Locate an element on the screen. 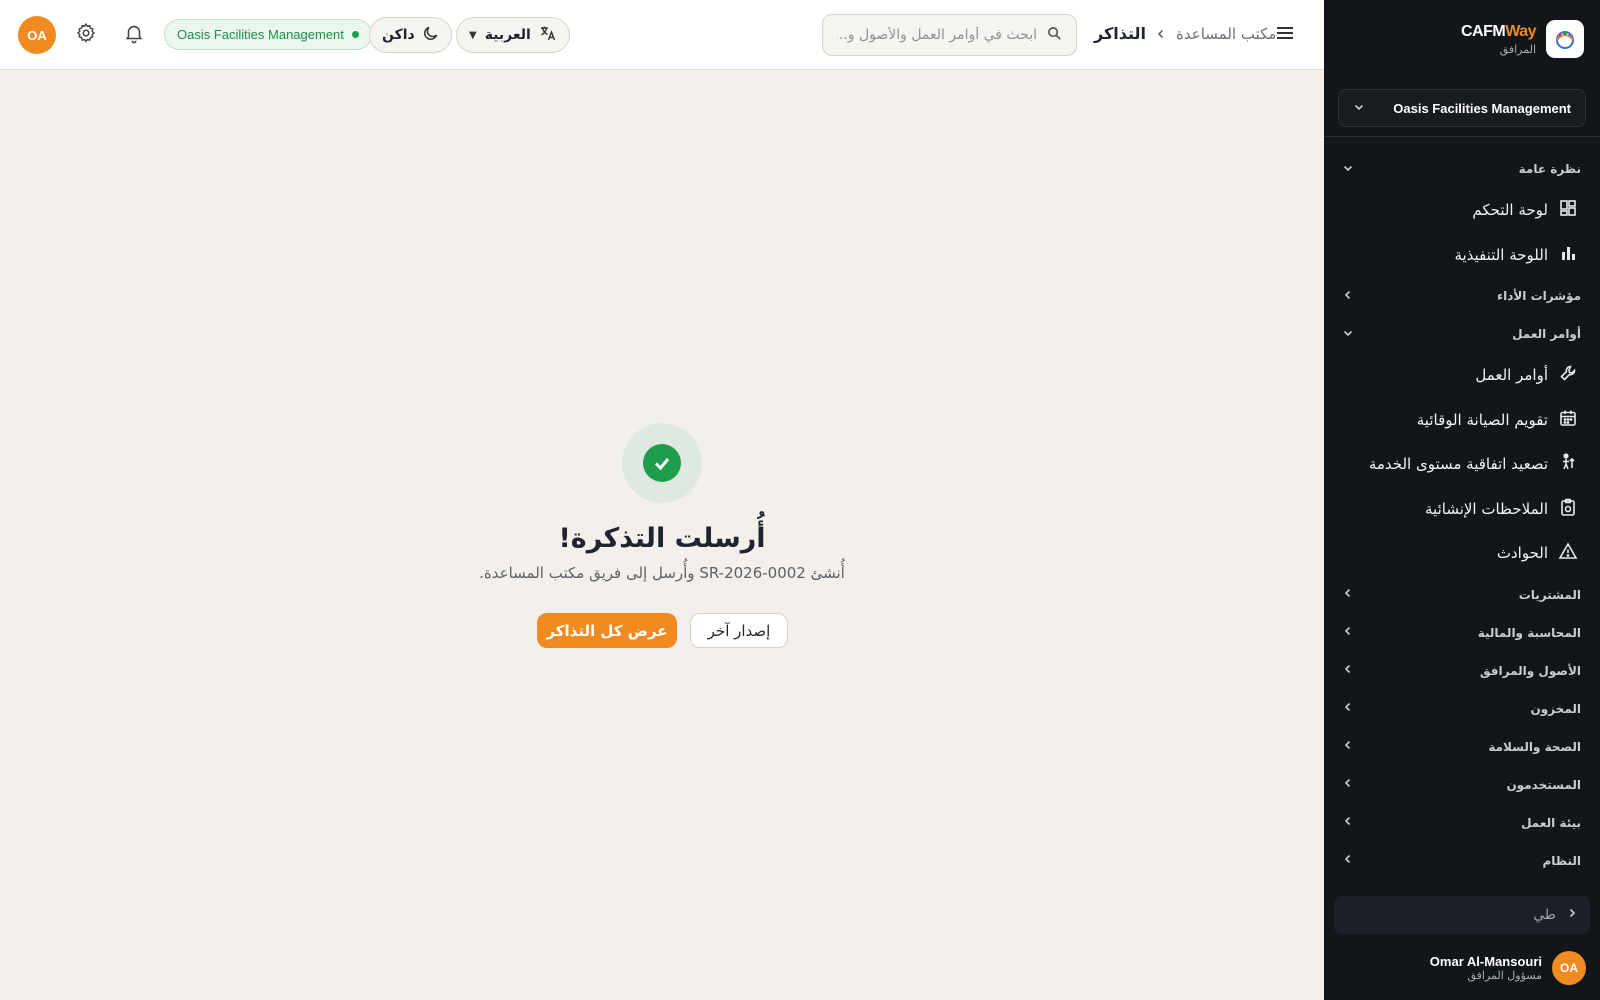 Image resolution: width=1600 pixels, height=1000 pixels. language-select: ▼ العربية is located at coordinates (513, 35).